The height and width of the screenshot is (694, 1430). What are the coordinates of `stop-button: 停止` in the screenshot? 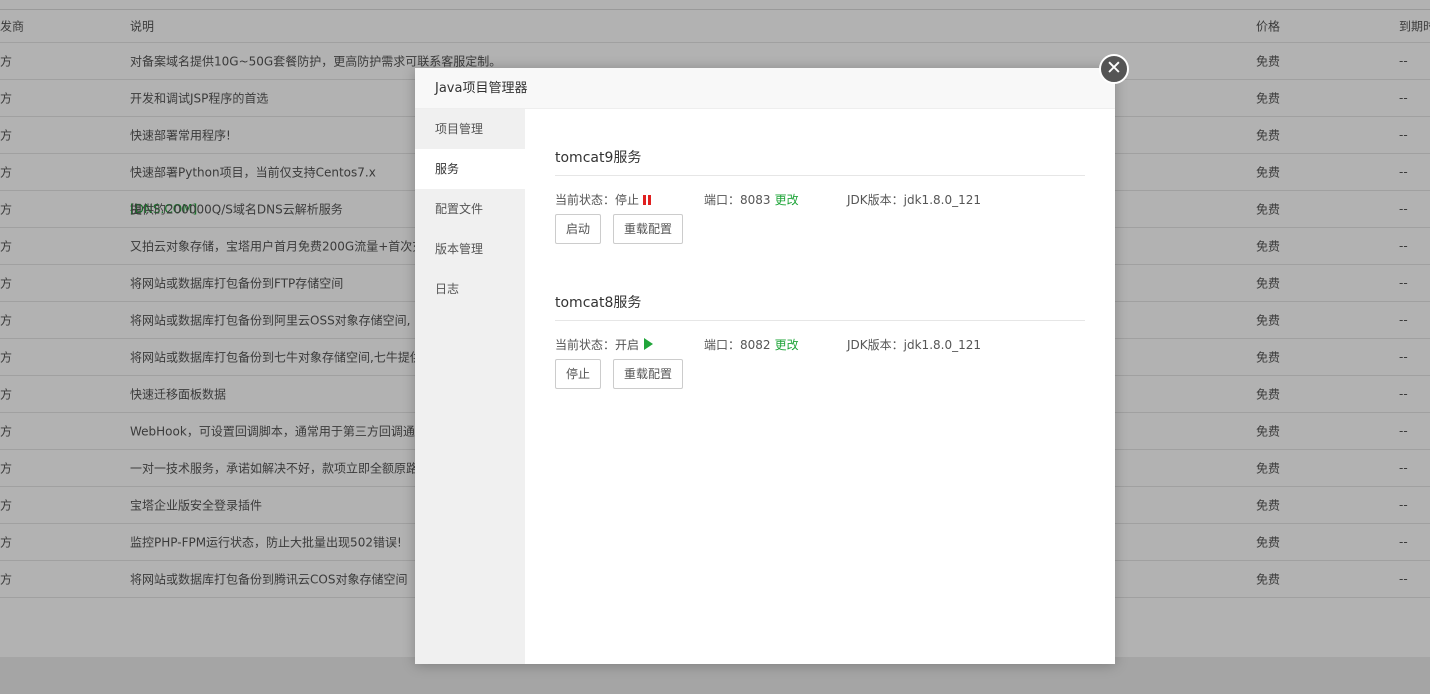 It's located at (578, 374).